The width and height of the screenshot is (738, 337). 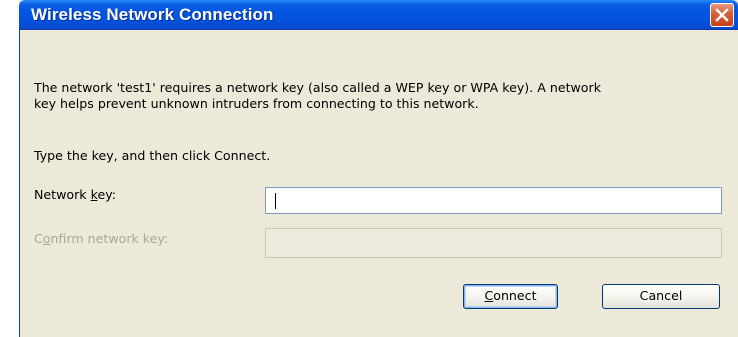 I want to click on cancel-button: Cancel, so click(x=661, y=296).